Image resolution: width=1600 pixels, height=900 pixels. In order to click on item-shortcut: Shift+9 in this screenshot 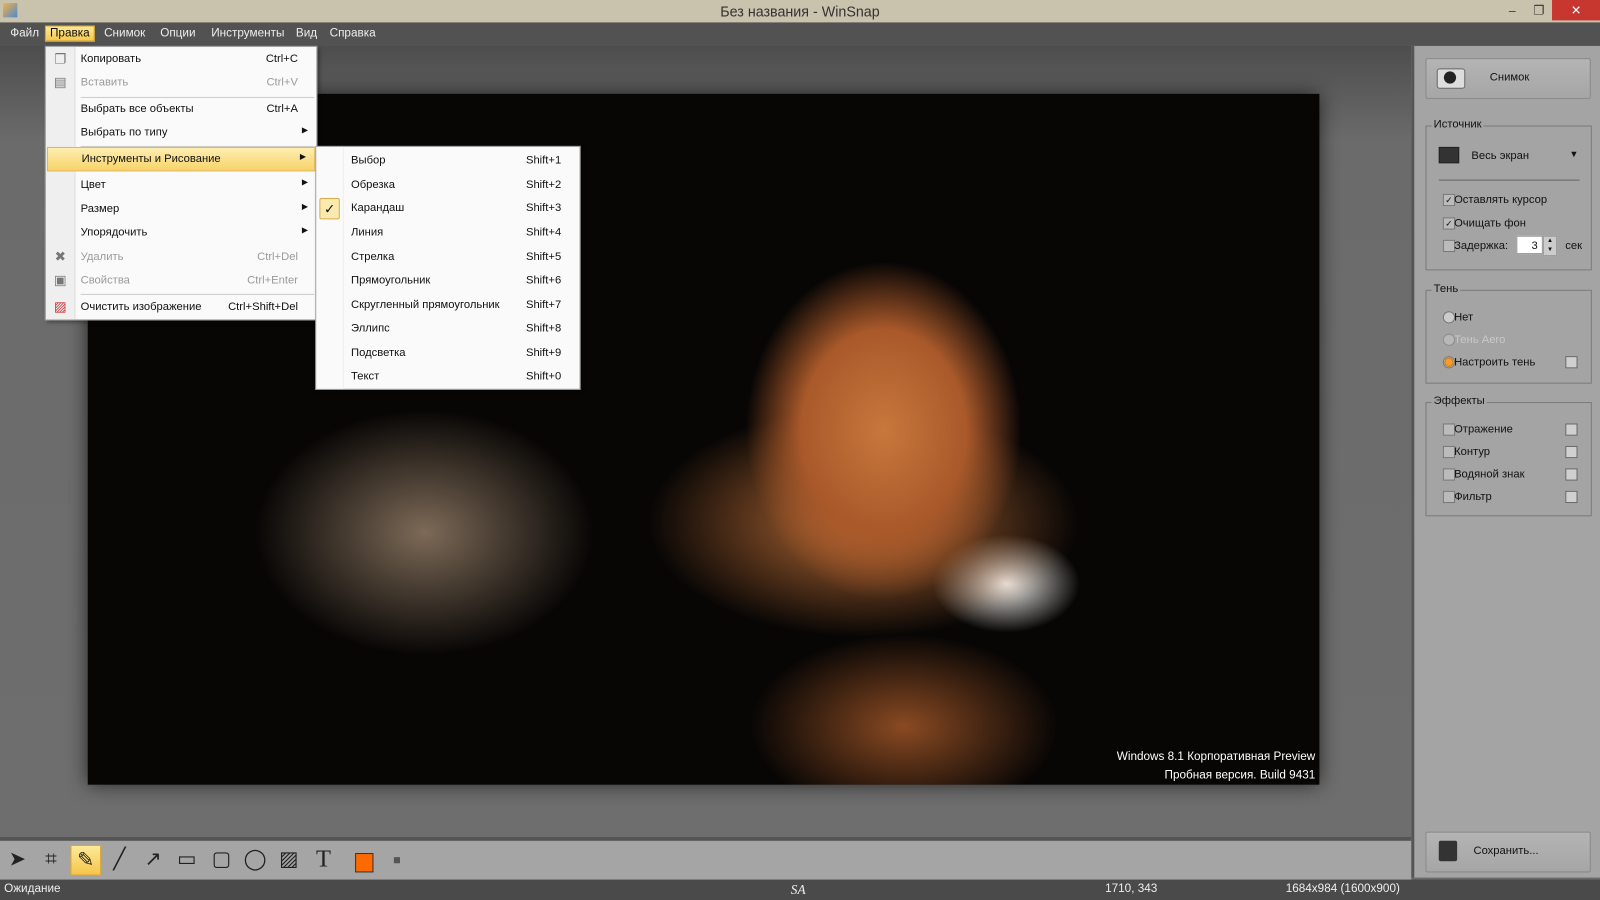, I will do `click(543, 353)`.